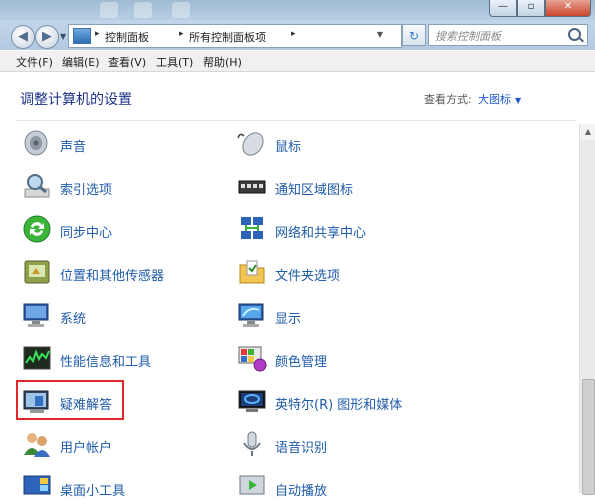 This screenshot has width=595, height=504. Describe the element at coordinates (82, 36) in the screenshot. I see `control-panel-icon` at that location.